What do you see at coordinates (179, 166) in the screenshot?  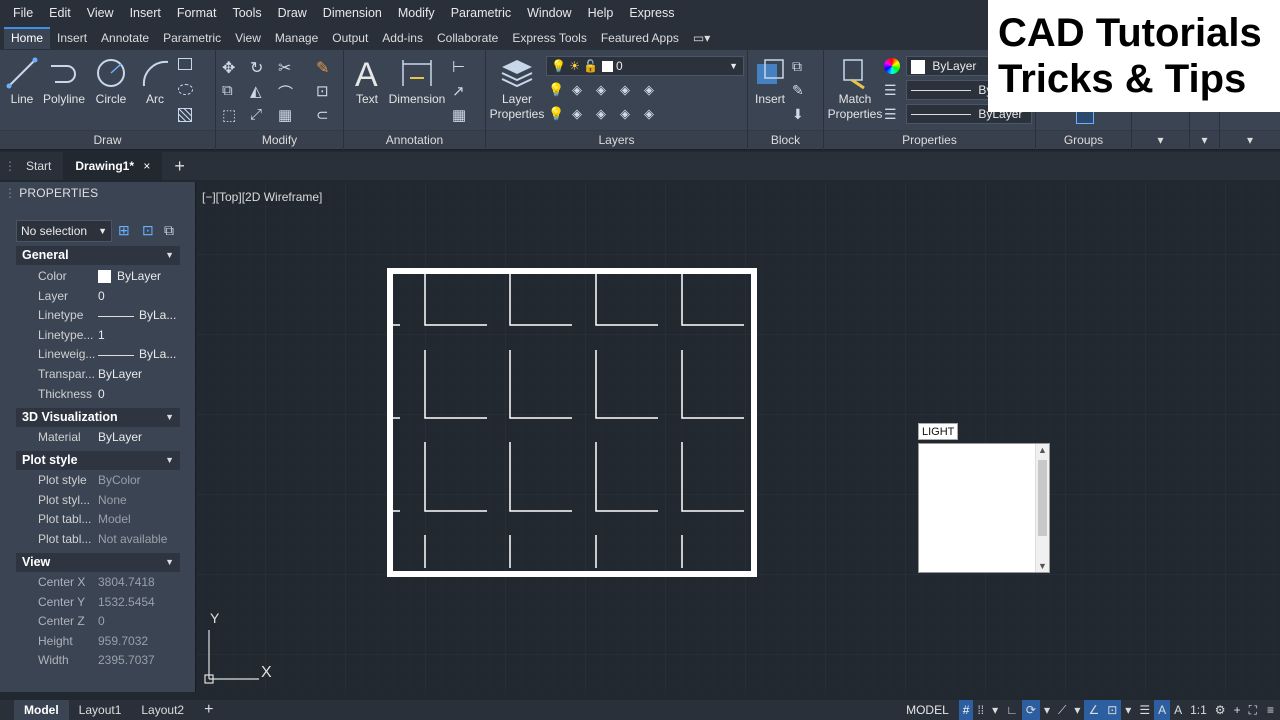 I see `new-tab-button: +` at bounding box center [179, 166].